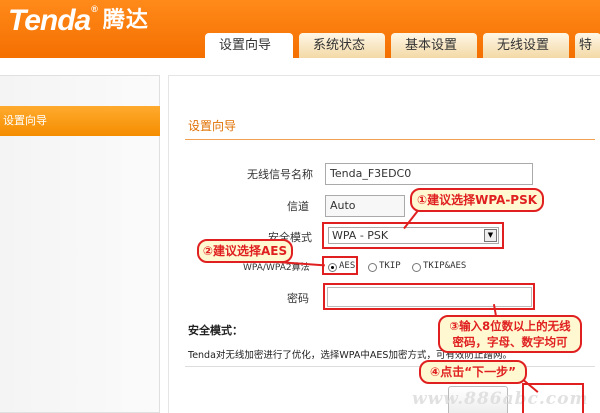 The height and width of the screenshot is (413, 600). Describe the element at coordinates (342, 45) in the screenshot. I see `tab-system-status: 系统状态` at that location.